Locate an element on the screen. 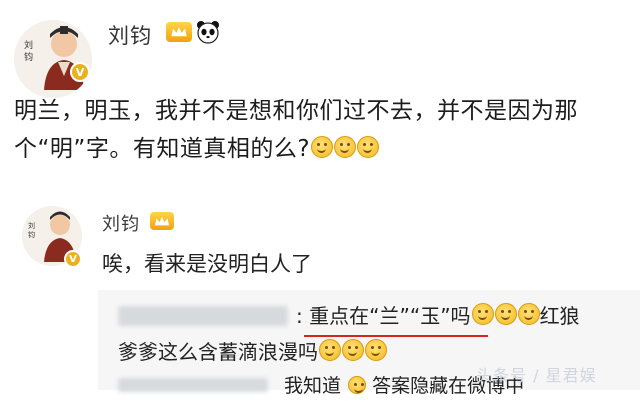  avatar-illustration: 刘 钧 is located at coordinates (53, 59).